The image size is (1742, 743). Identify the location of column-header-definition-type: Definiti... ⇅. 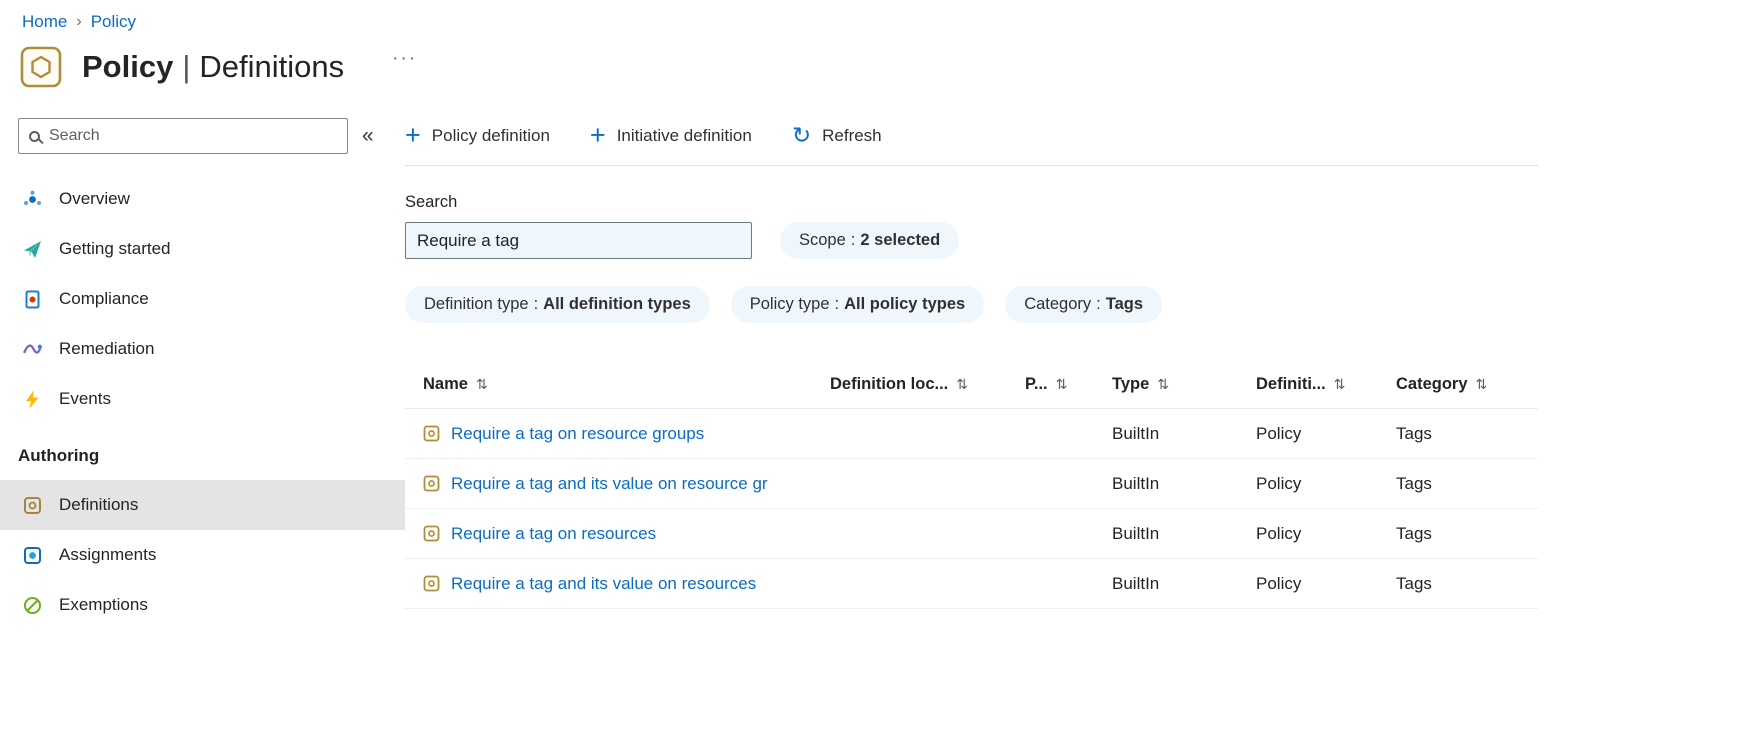
(1326, 384).